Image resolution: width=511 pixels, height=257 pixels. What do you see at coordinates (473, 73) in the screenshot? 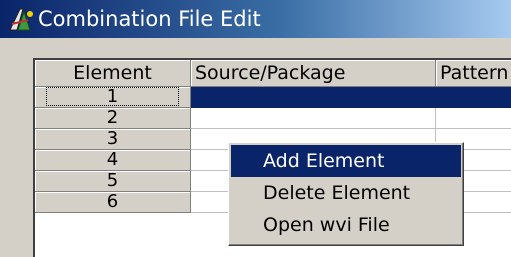
I see `column-header-pattern: Pattern` at bounding box center [473, 73].